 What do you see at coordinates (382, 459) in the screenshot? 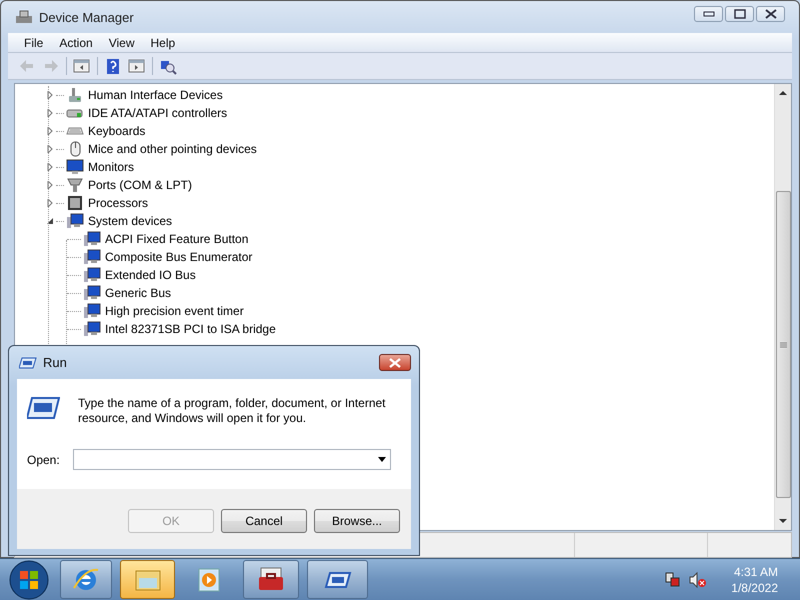
I see `dropdown-arrow-icon` at bounding box center [382, 459].